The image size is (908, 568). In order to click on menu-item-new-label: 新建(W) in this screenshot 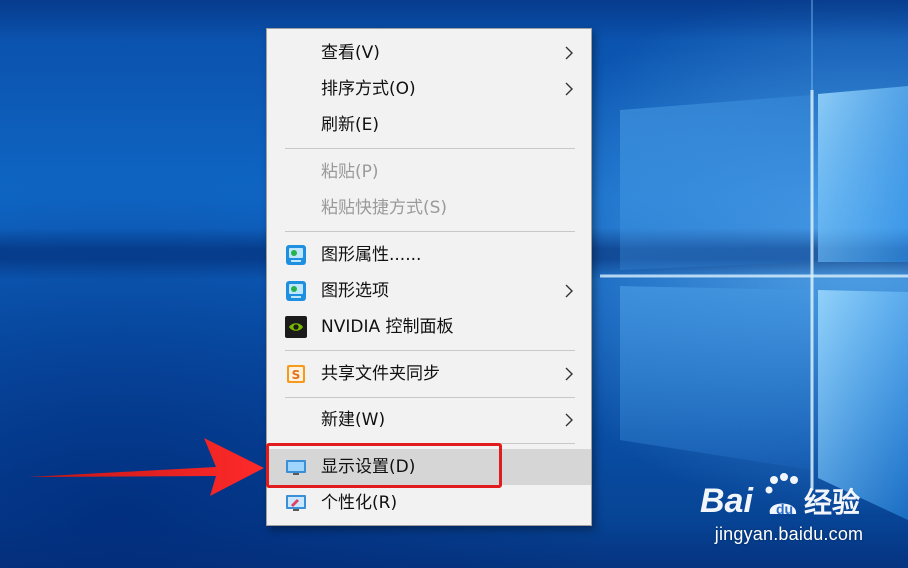, I will do `click(353, 420)`.